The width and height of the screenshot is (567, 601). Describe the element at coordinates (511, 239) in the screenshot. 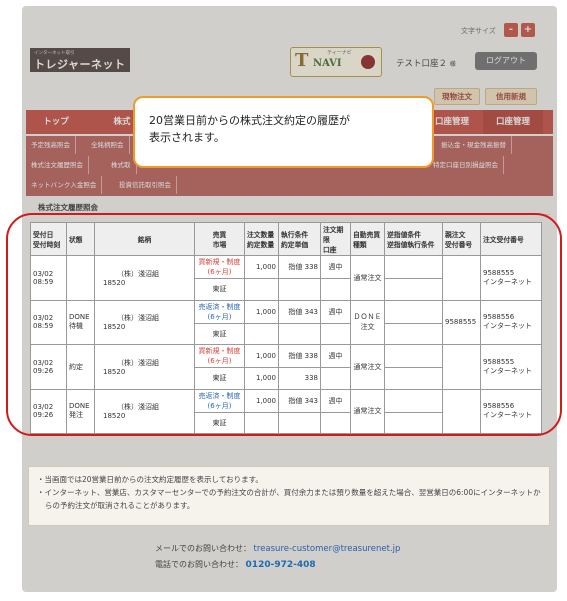

I see `col-order-recv: 注文受付番号` at that location.